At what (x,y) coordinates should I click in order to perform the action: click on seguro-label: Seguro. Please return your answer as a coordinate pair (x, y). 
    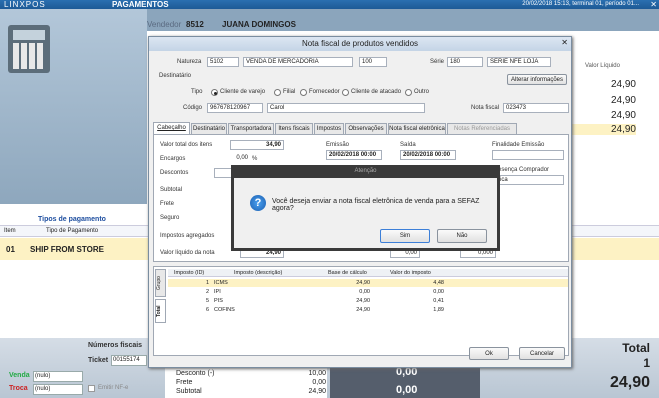
    Looking at the image, I should click on (170, 218).